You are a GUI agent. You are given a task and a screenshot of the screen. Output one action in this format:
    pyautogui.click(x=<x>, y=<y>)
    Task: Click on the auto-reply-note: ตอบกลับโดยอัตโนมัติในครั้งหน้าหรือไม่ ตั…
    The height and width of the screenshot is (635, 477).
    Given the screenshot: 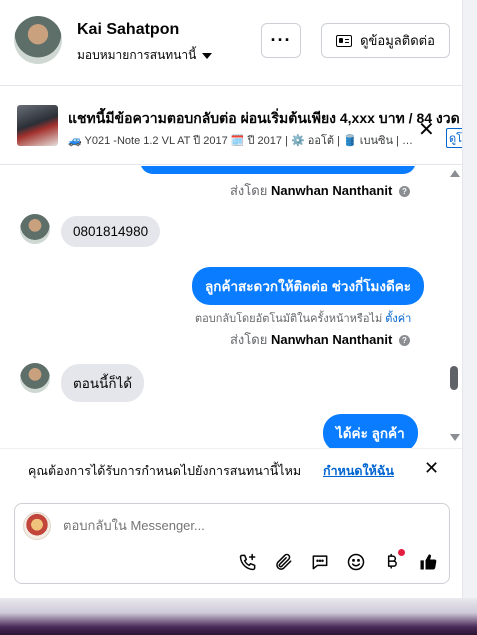 What is the action you would take?
    pyautogui.click(x=303, y=319)
    